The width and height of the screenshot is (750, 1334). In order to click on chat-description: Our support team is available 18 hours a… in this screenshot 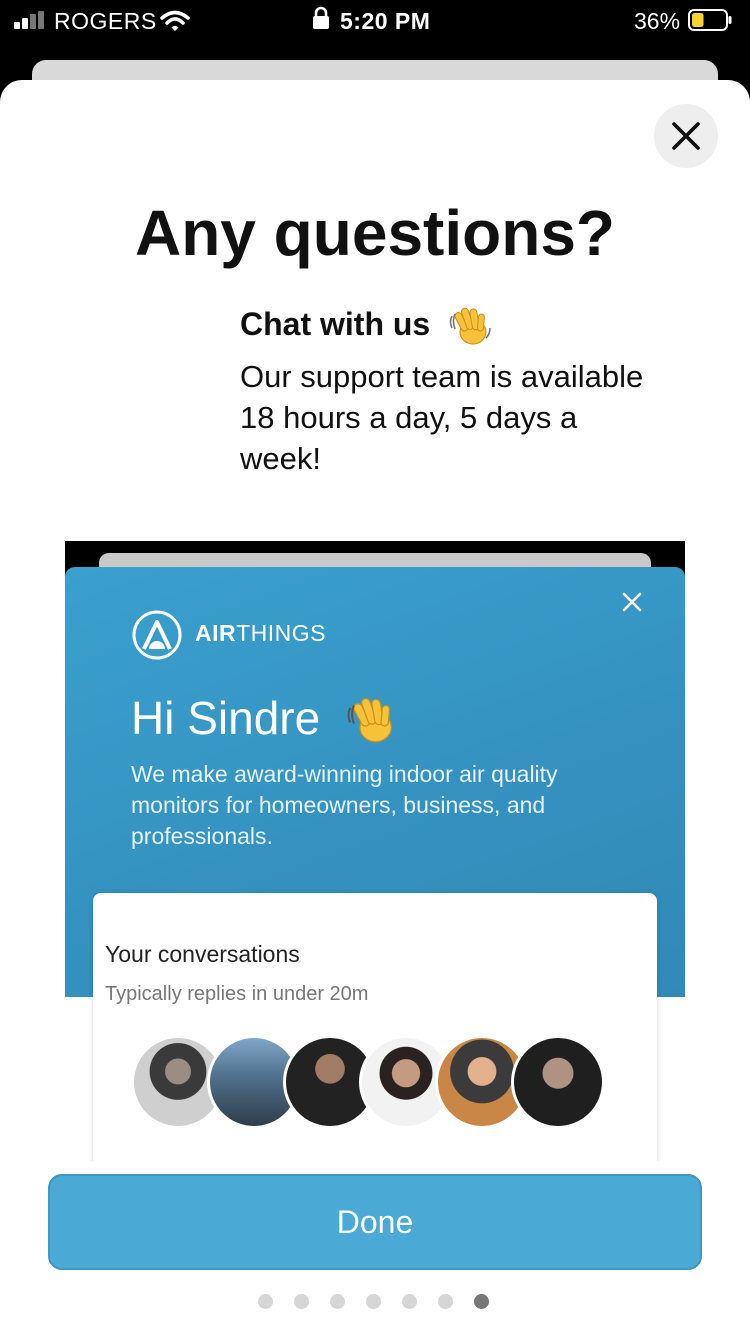, I will do `click(442, 417)`.